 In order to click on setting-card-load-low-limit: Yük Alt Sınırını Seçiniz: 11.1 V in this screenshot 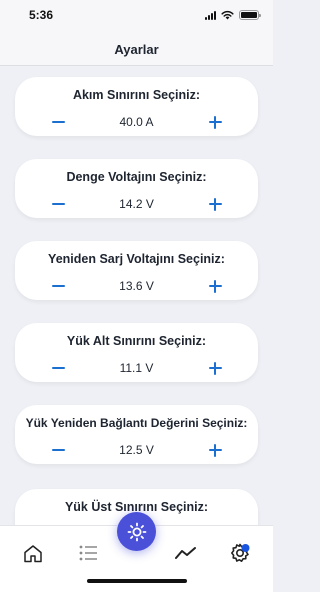, I will do `click(136, 352)`.